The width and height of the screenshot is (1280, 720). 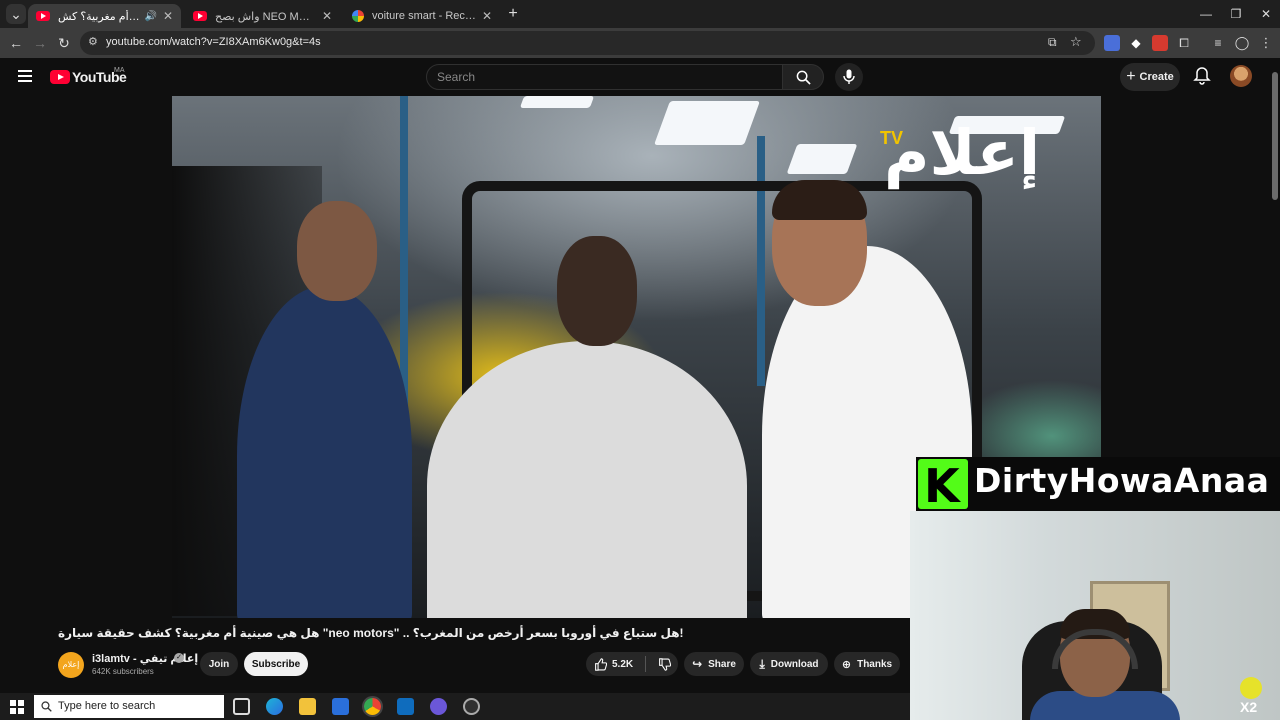 What do you see at coordinates (601, 664) in the screenshot?
I see `thumbs-up-icon` at bounding box center [601, 664].